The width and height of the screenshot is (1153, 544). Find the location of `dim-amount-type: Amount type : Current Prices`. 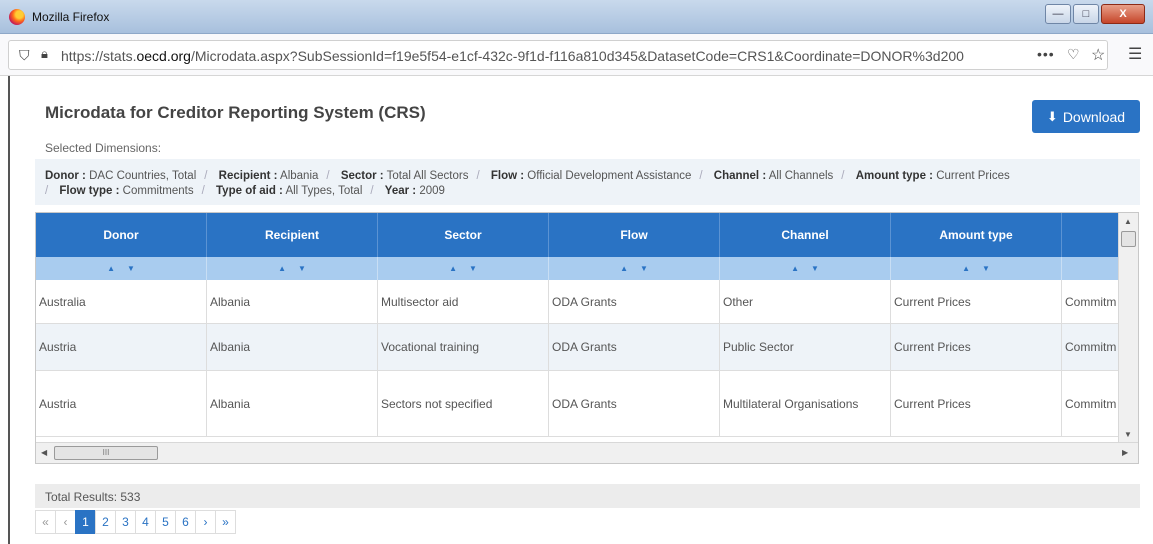

dim-amount-type: Amount type : Current Prices is located at coordinates (932, 176).